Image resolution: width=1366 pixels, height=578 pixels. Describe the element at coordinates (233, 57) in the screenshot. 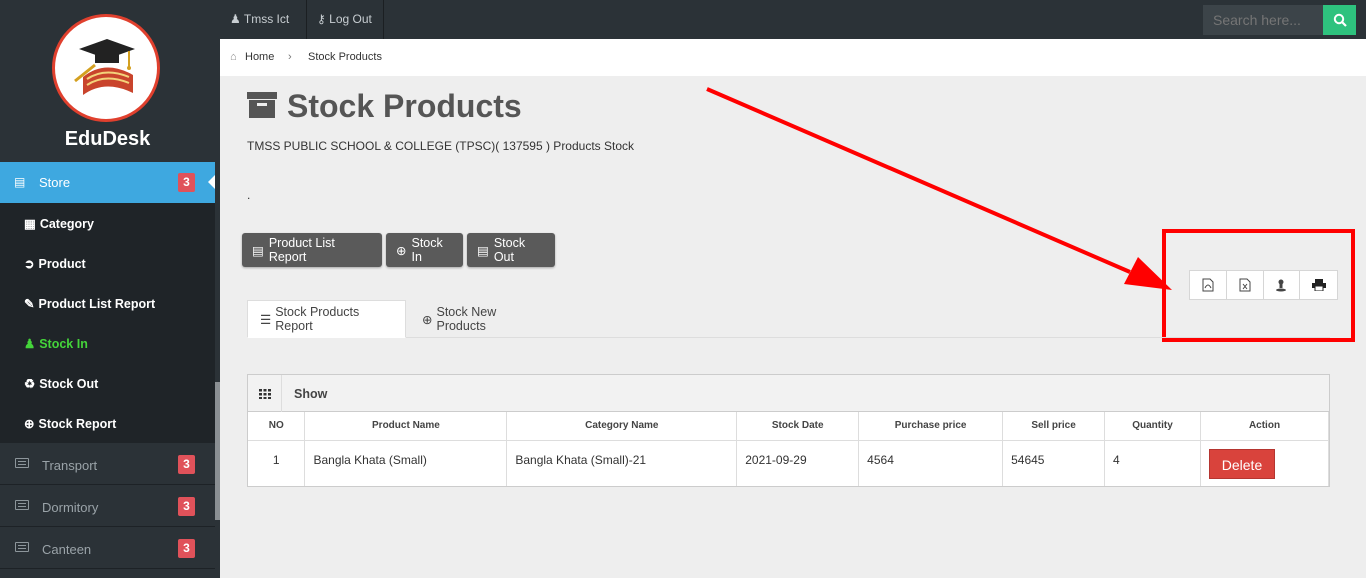

I see `home-icon: ⌂` at that location.